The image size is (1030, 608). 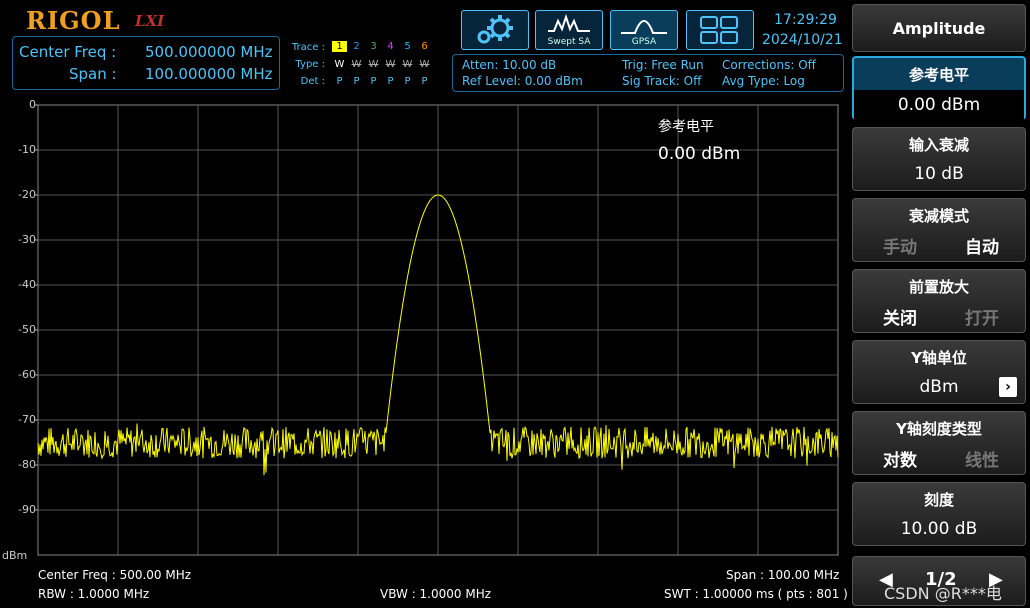 What do you see at coordinates (982, 316) in the screenshot?
I see `option-on: 打开` at bounding box center [982, 316].